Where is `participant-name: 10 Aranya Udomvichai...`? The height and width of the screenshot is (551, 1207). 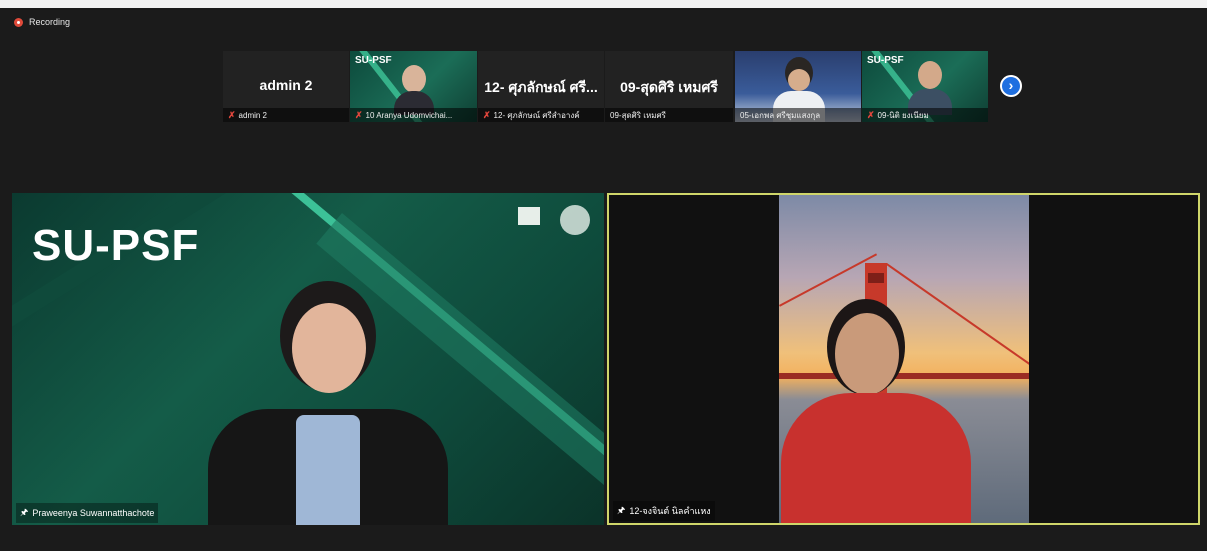
participant-name: 10 Aranya Udomvichai... is located at coordinates (409, 115).